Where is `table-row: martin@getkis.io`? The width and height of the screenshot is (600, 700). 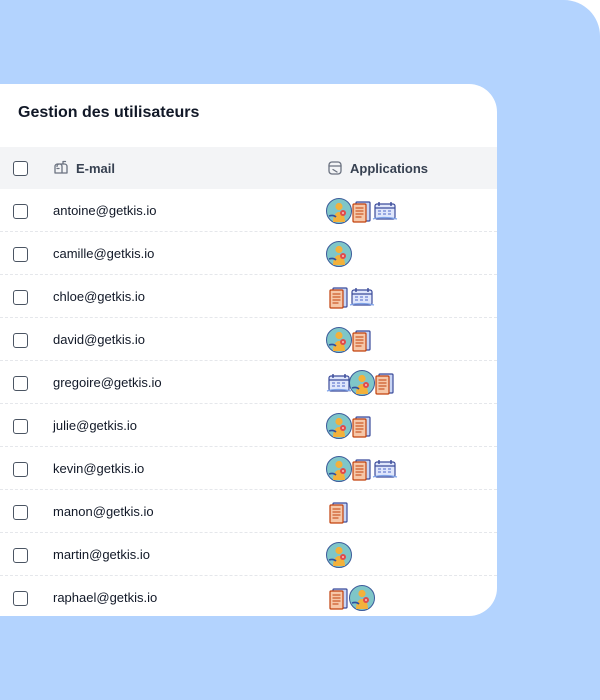
table-row: martin@getkis.io is located at coordinates (248, 554).